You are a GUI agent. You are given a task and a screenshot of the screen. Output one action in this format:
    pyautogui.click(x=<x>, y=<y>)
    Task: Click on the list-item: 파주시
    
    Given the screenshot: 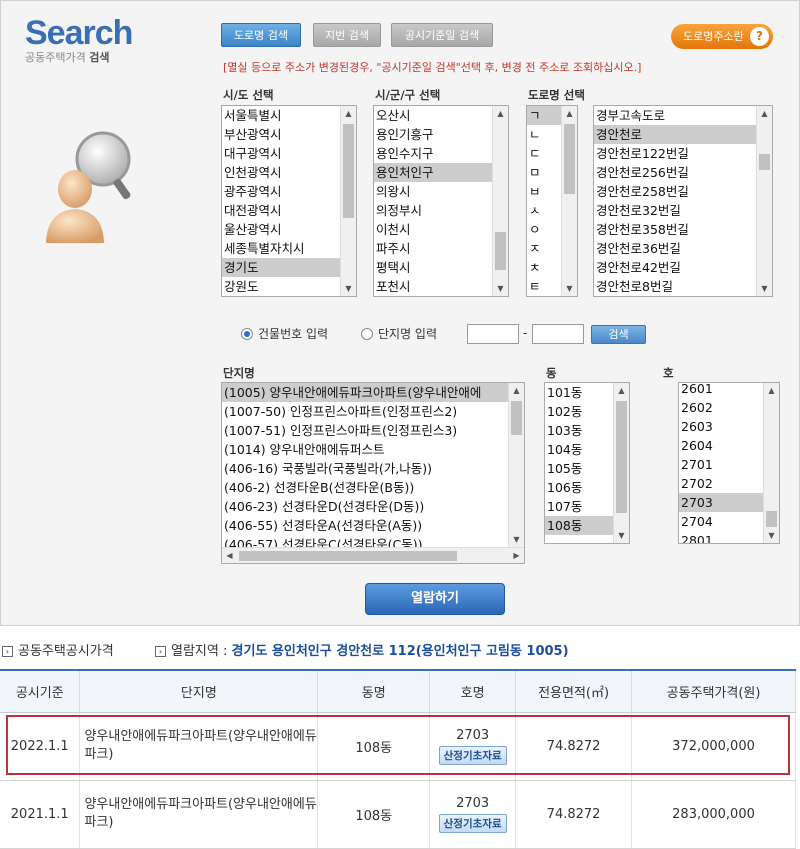 What is the action you would take?
    pyautogui.click(x=433, y=248)
    